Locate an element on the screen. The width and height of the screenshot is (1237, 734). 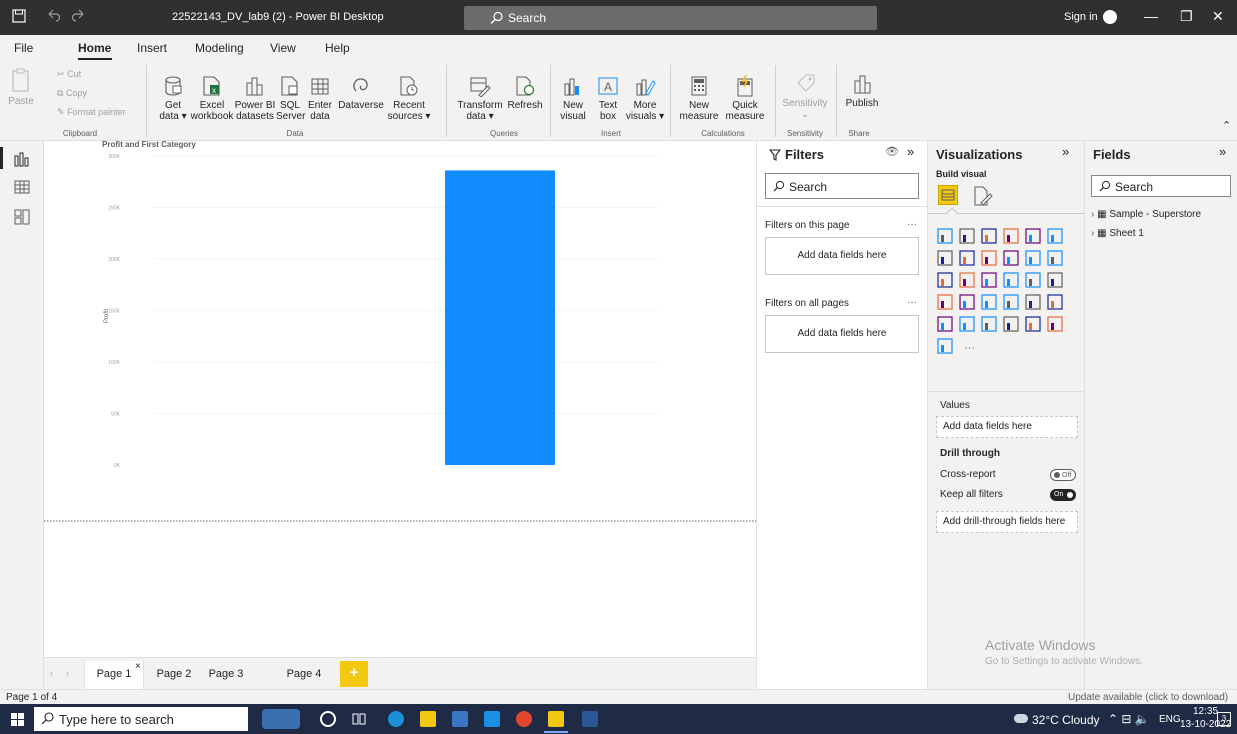
filters-page-dropzone: Add data fields here is located at coordinates (842, 256).